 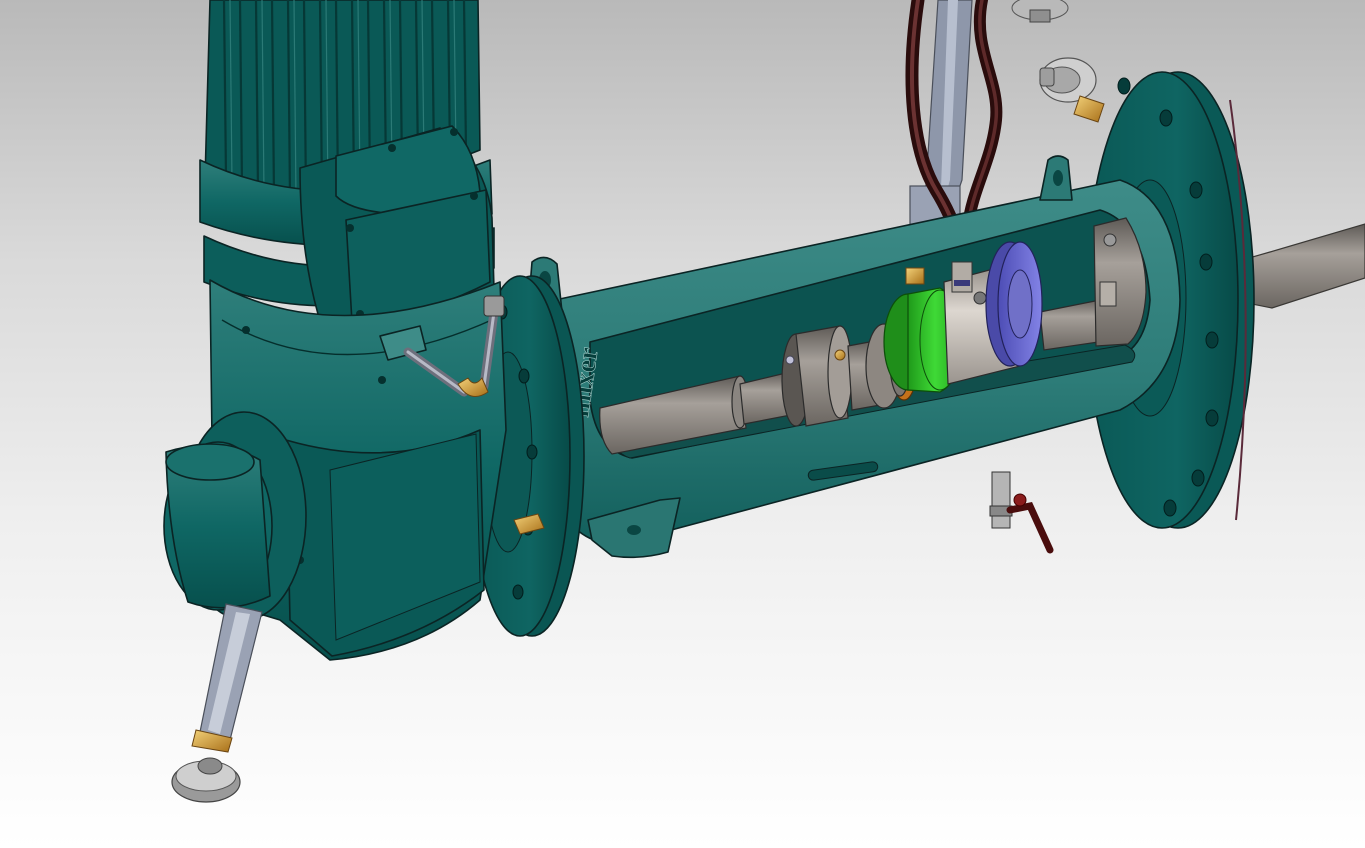 What do you see at coordinates (817, 376) in the screenshot?
I see `bearing-housing-left` at bounding box center [817, 376].